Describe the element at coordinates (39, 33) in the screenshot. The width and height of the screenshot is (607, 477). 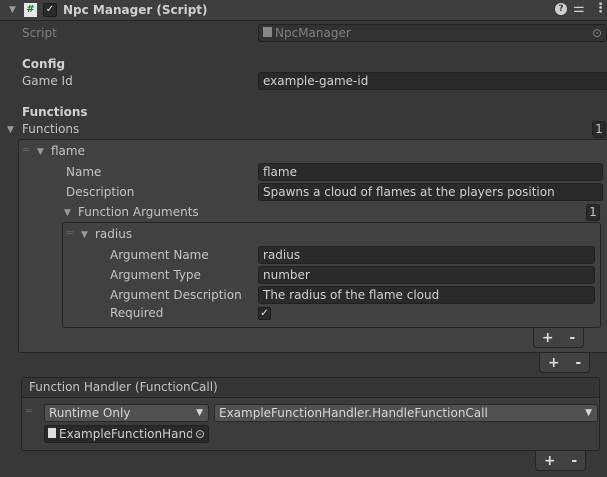
I see `script-label: Script` at that location.